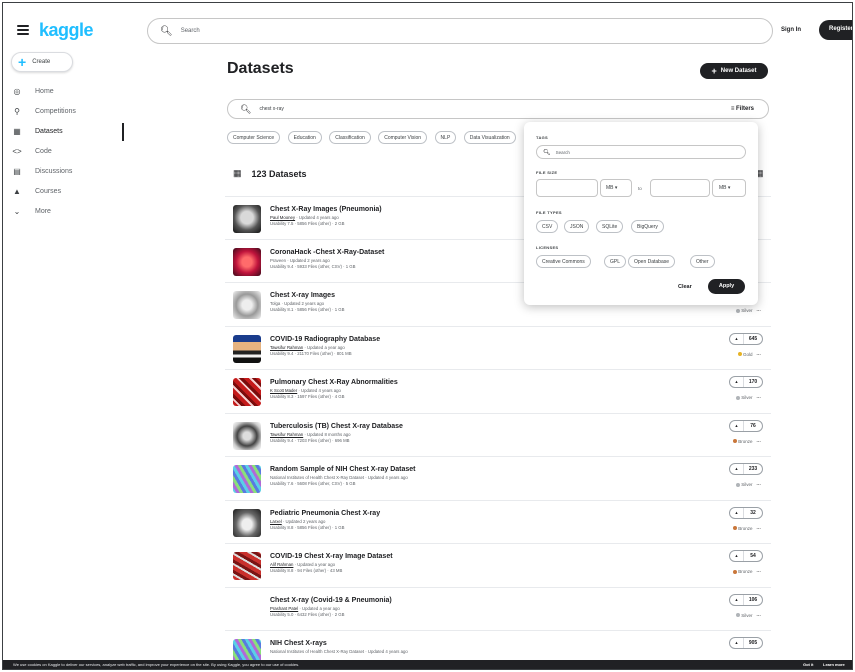 Image resolution: width=855 pixels, height=672 pixels. What do you see at coordinates (325, 513) in the screenshot?
I see `dataset-title: Pediatric Pneumonia Chest X-ray` at bounding box center [325, 513].